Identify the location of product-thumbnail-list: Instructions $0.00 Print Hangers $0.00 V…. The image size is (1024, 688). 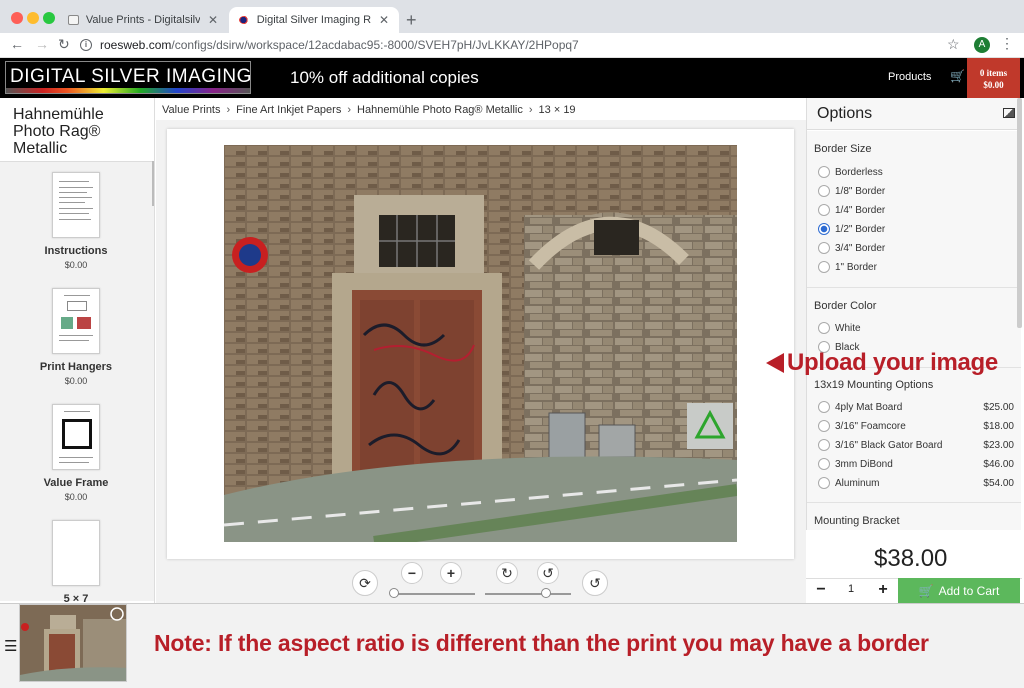
(77, 382).